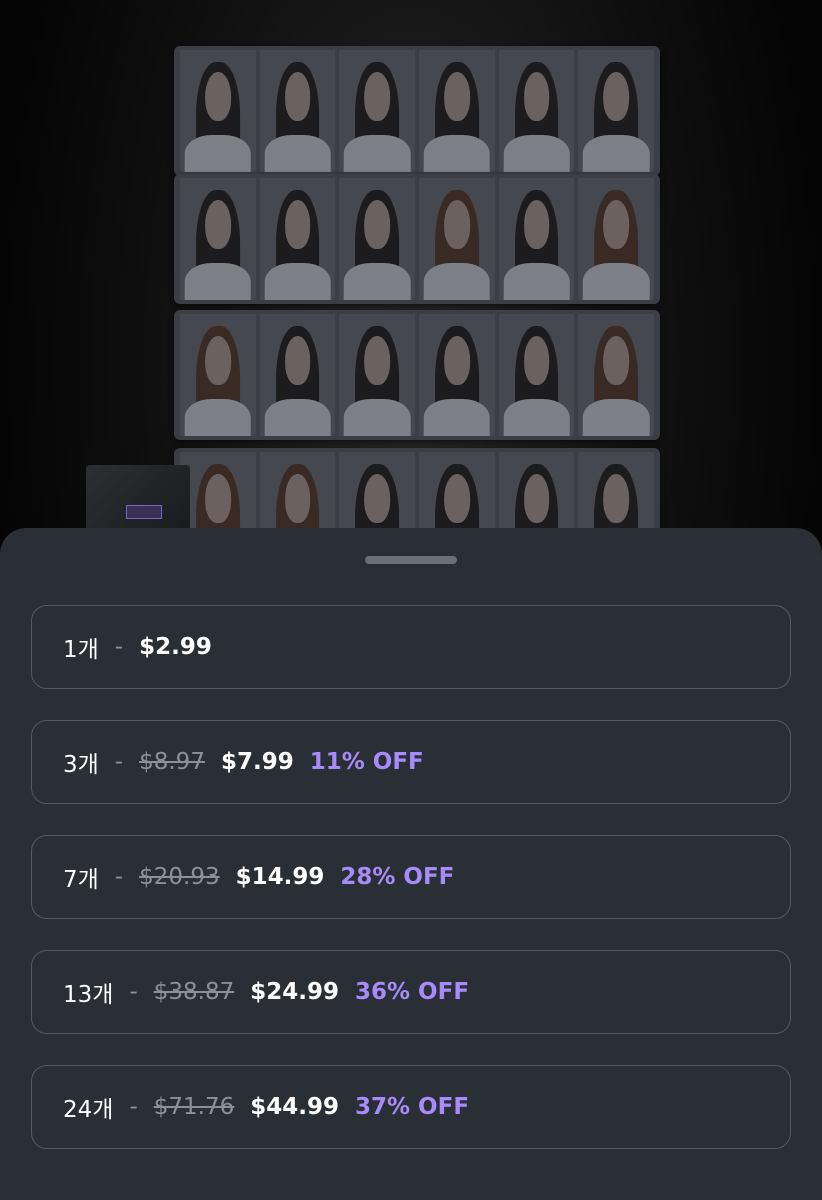 The image size is (822, 1200). Describe the element at coordinates (280, 877) in the screenshot. I see `option-price: $14.99` at that location.